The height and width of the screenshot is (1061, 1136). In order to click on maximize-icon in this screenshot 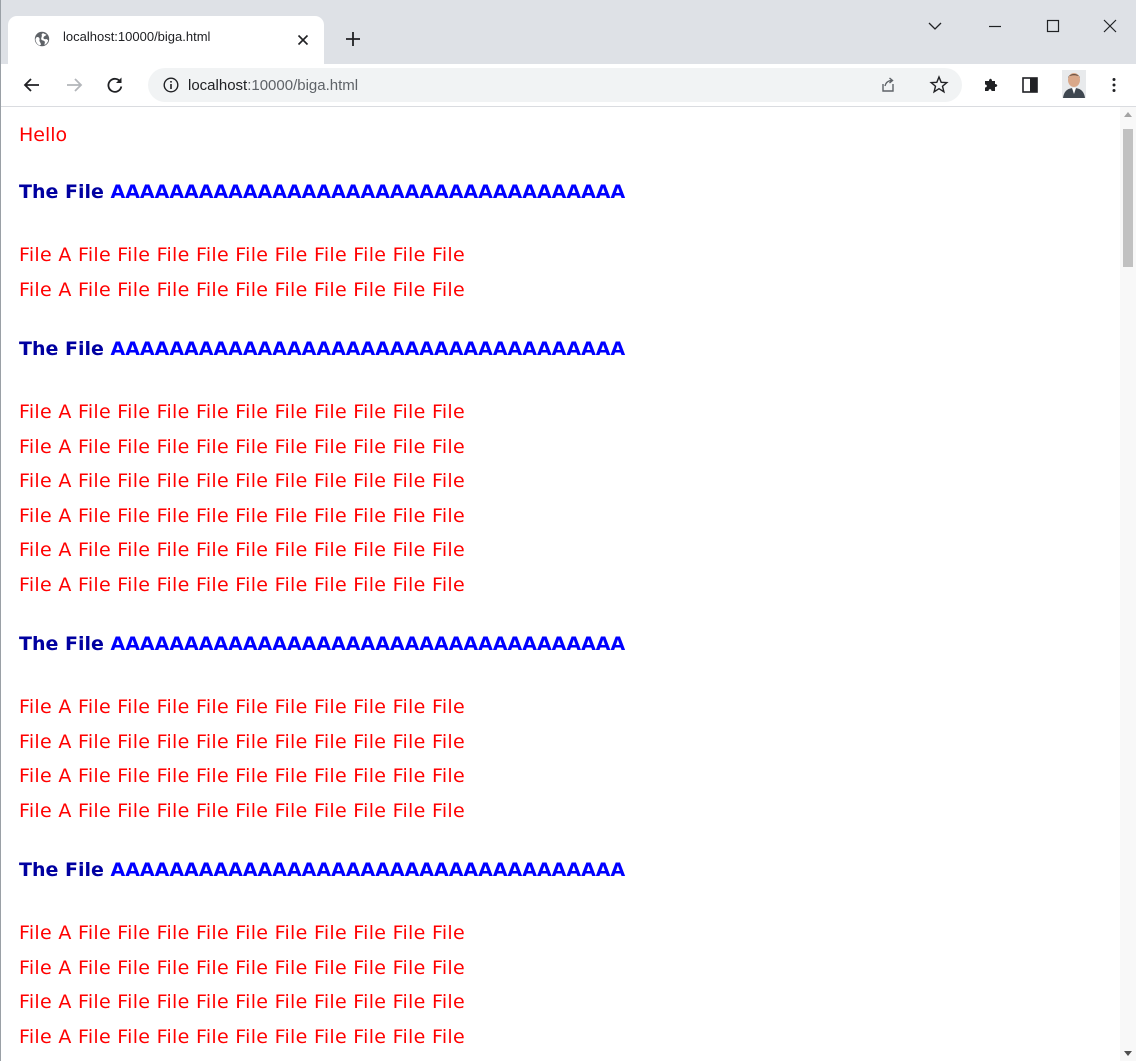, I will do `click(1053, 26)`.